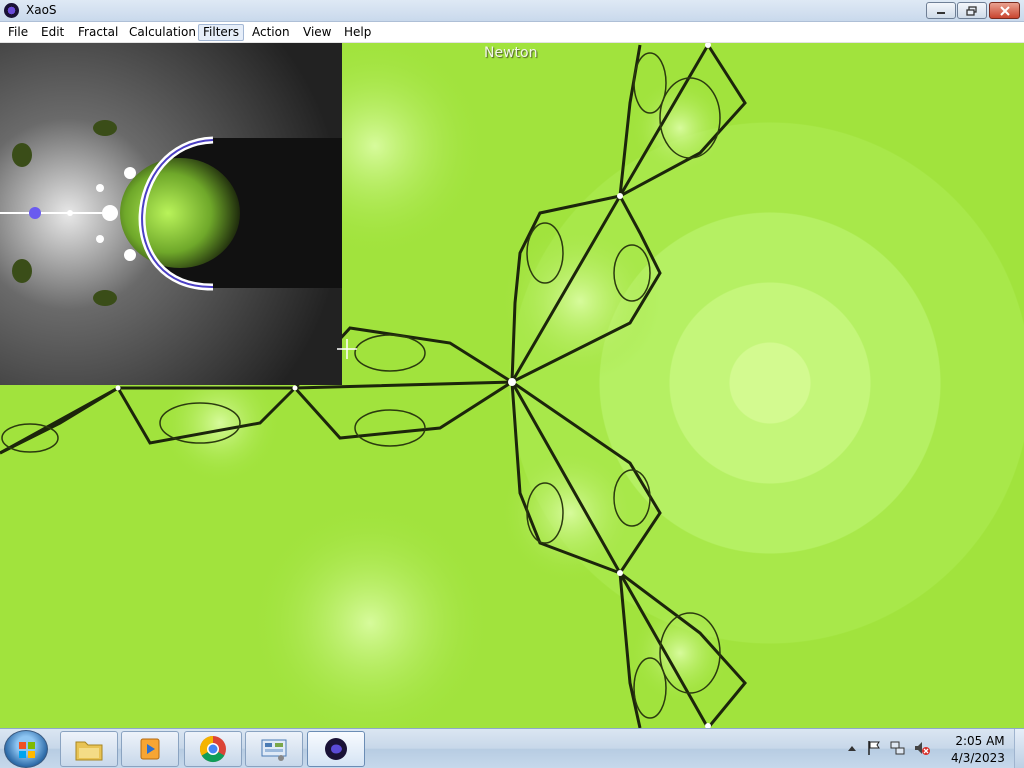  I want to click on close-button, so click(1004, 10).